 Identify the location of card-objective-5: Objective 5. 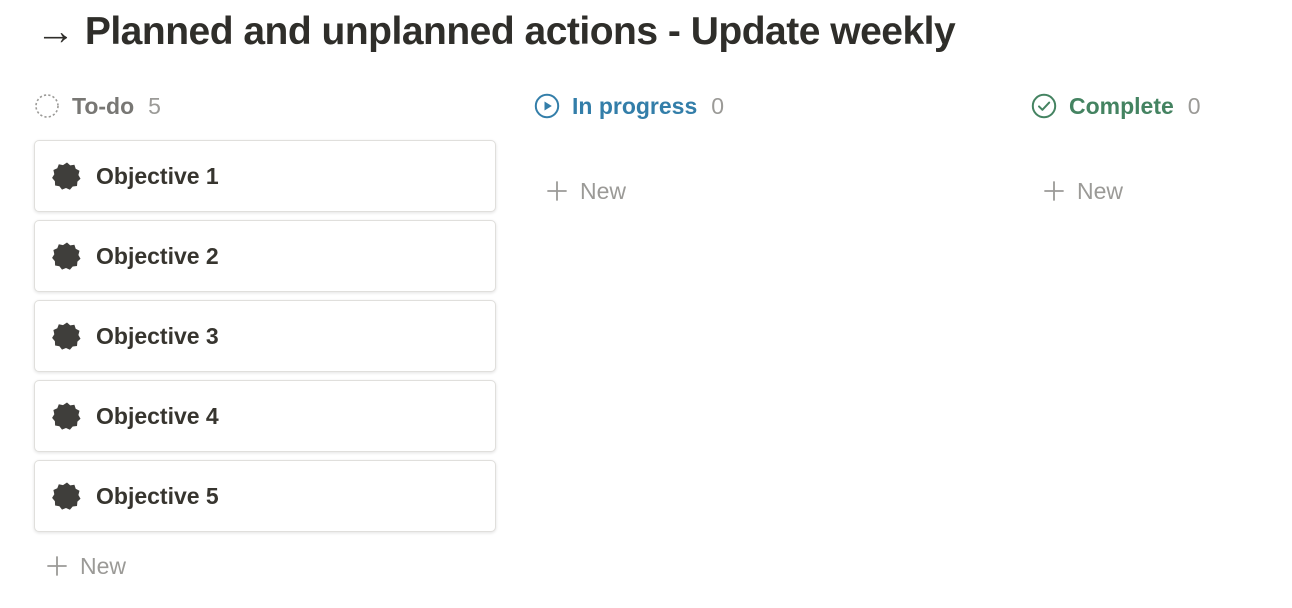
(265, 496).